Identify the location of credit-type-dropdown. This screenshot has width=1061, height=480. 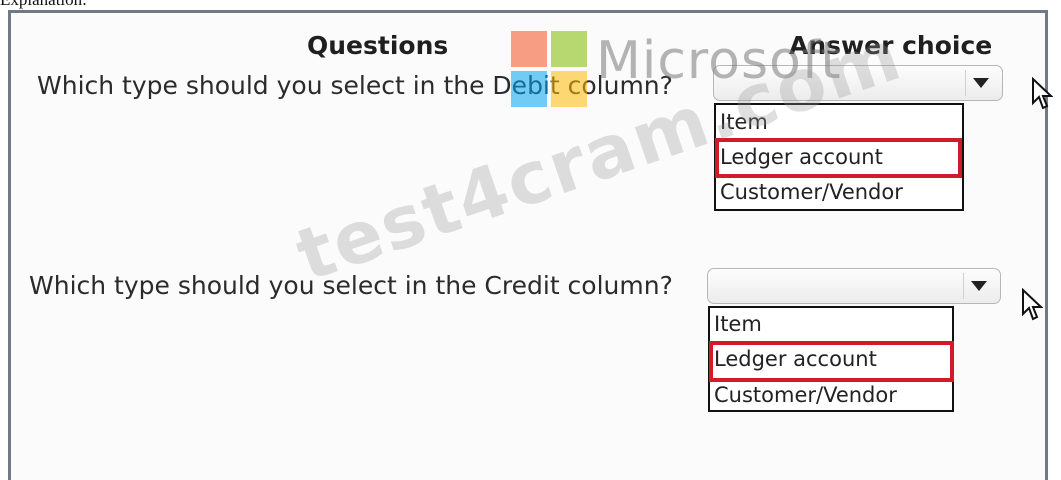
(854, 286).